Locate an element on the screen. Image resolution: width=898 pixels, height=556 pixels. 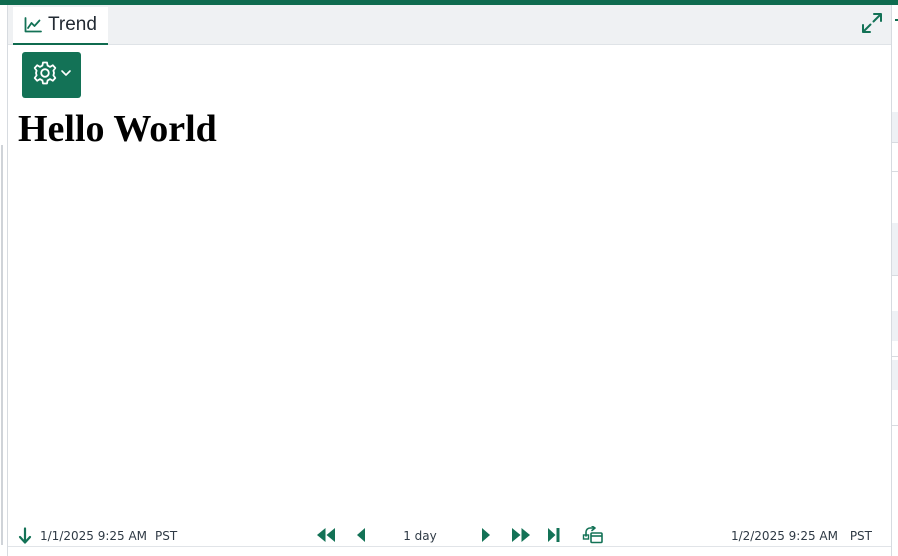
left-rail is located at coordinates (4, 280).